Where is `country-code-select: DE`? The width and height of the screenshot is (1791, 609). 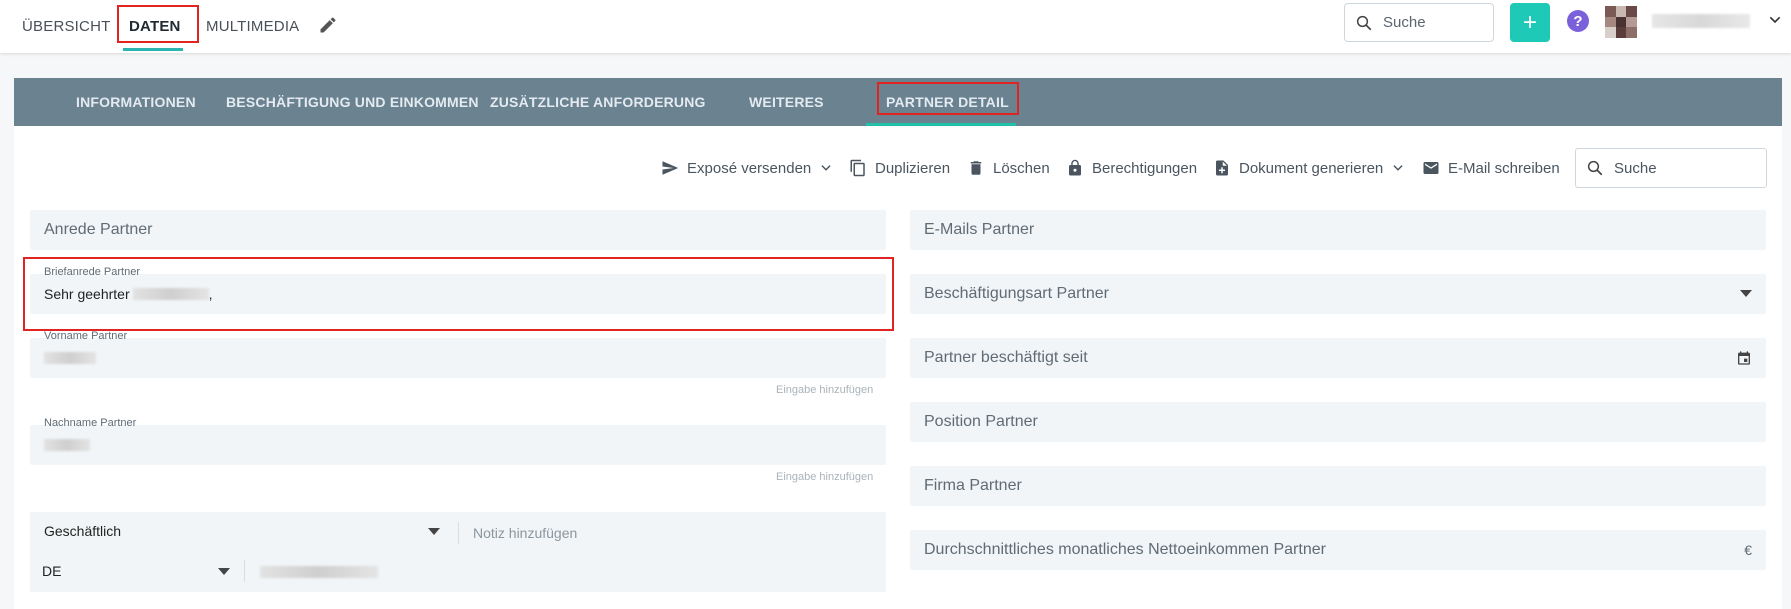
country-code-select: DE is located at coordinates (51, 571).